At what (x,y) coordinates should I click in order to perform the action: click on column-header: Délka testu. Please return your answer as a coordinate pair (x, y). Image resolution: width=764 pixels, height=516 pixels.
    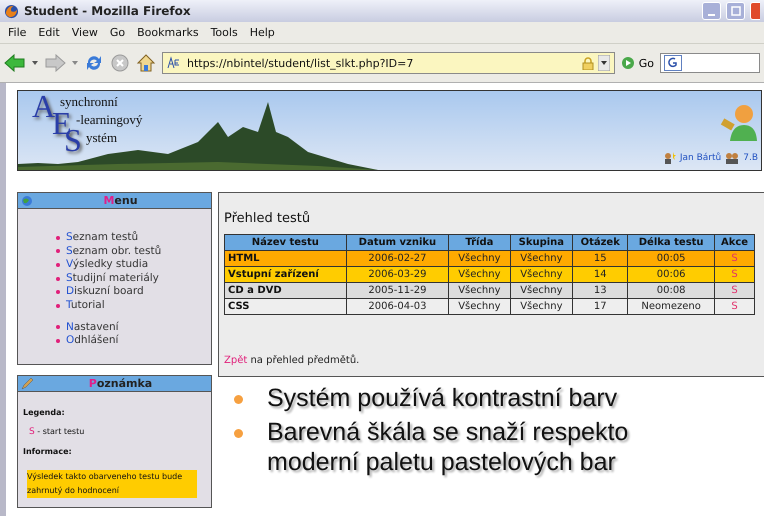
    Looking at the image, I should click on (671, 242).